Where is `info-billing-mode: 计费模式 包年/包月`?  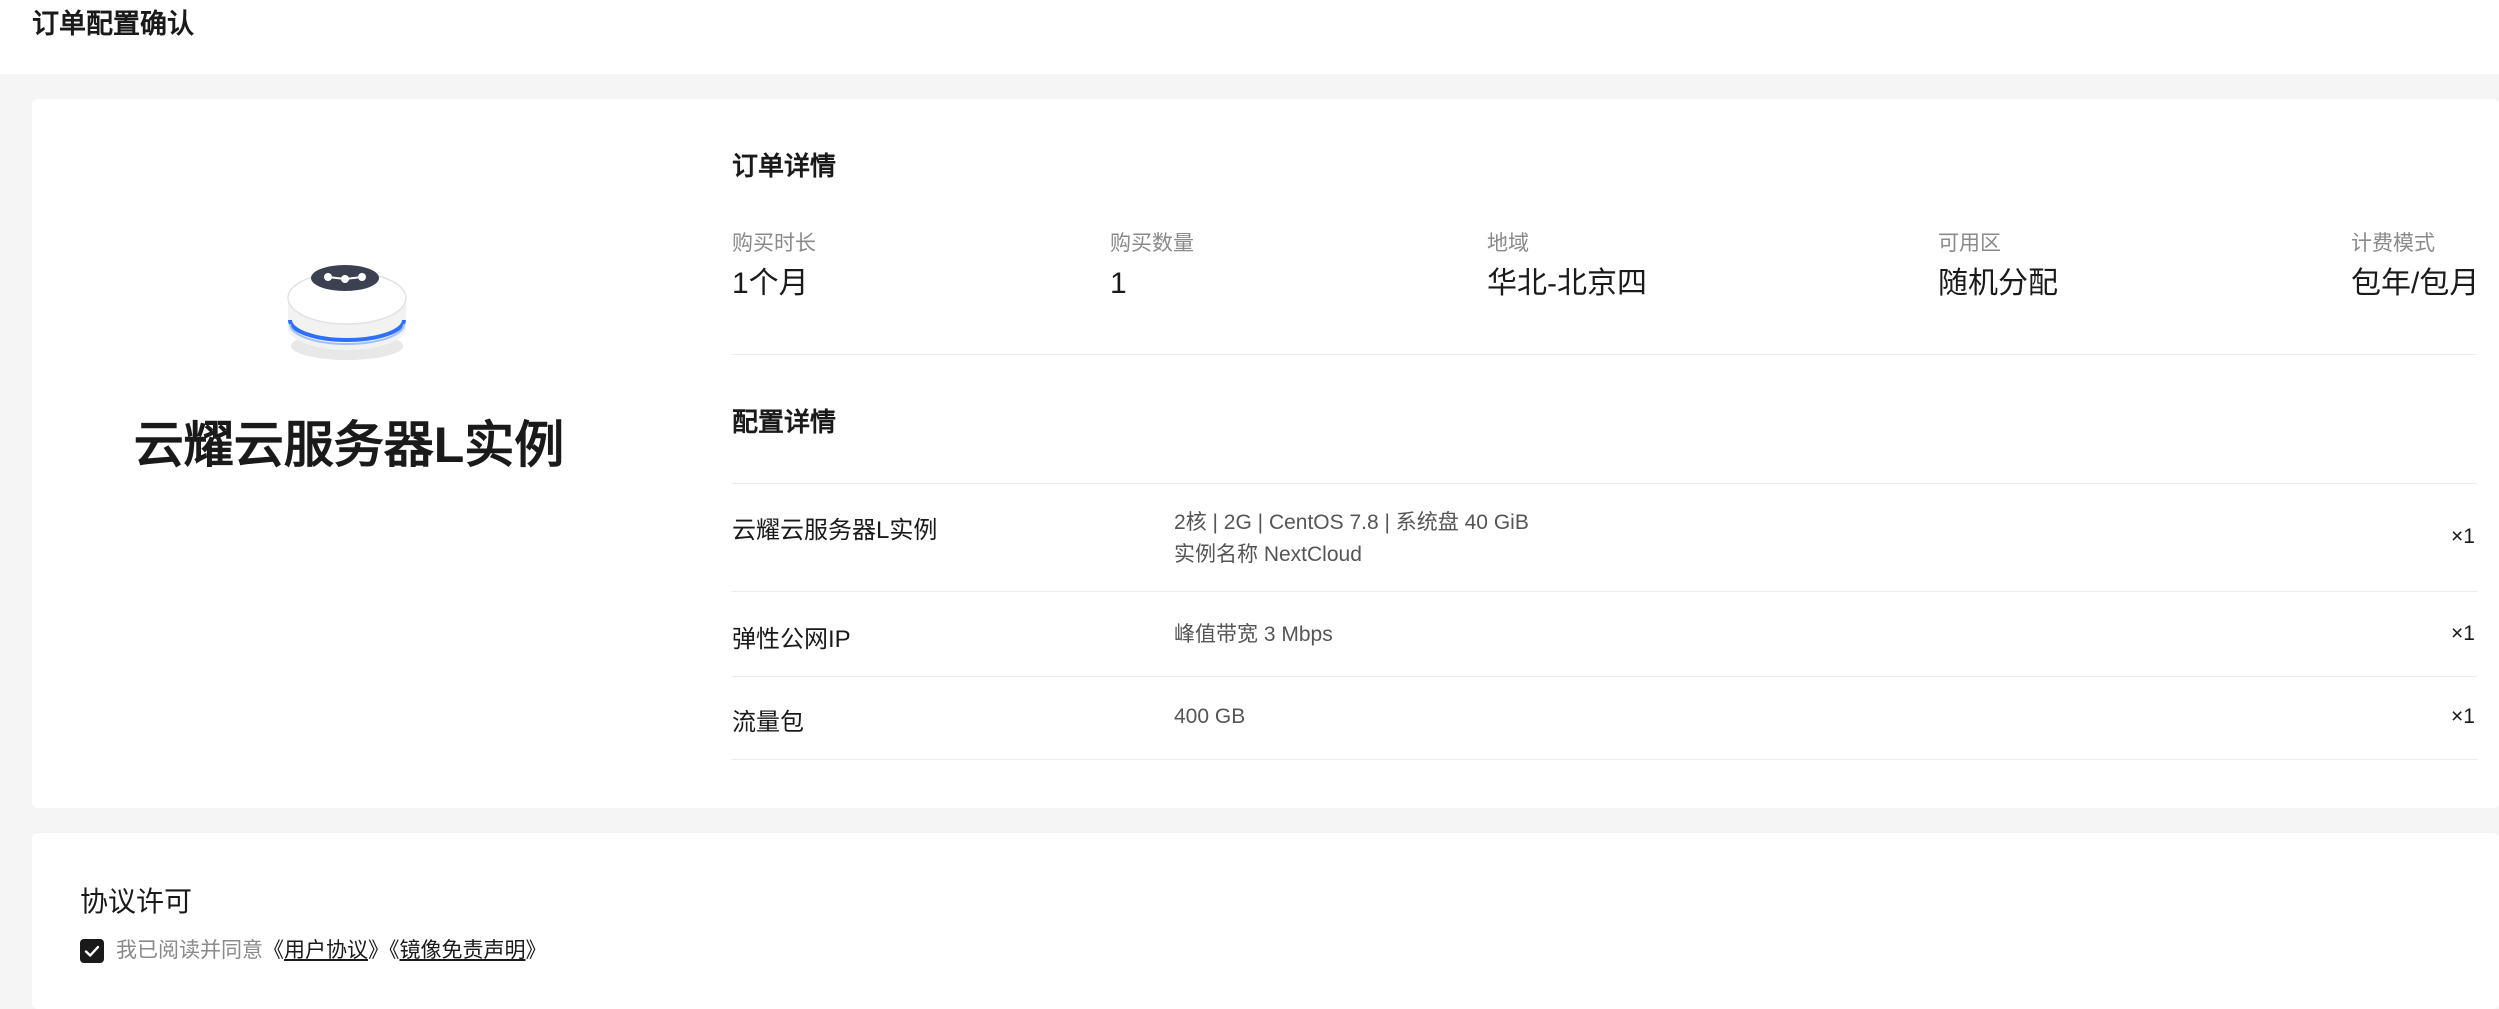 info-billing-mode: 计费模式 包年/包月 is located at coordinates (2415, 267).